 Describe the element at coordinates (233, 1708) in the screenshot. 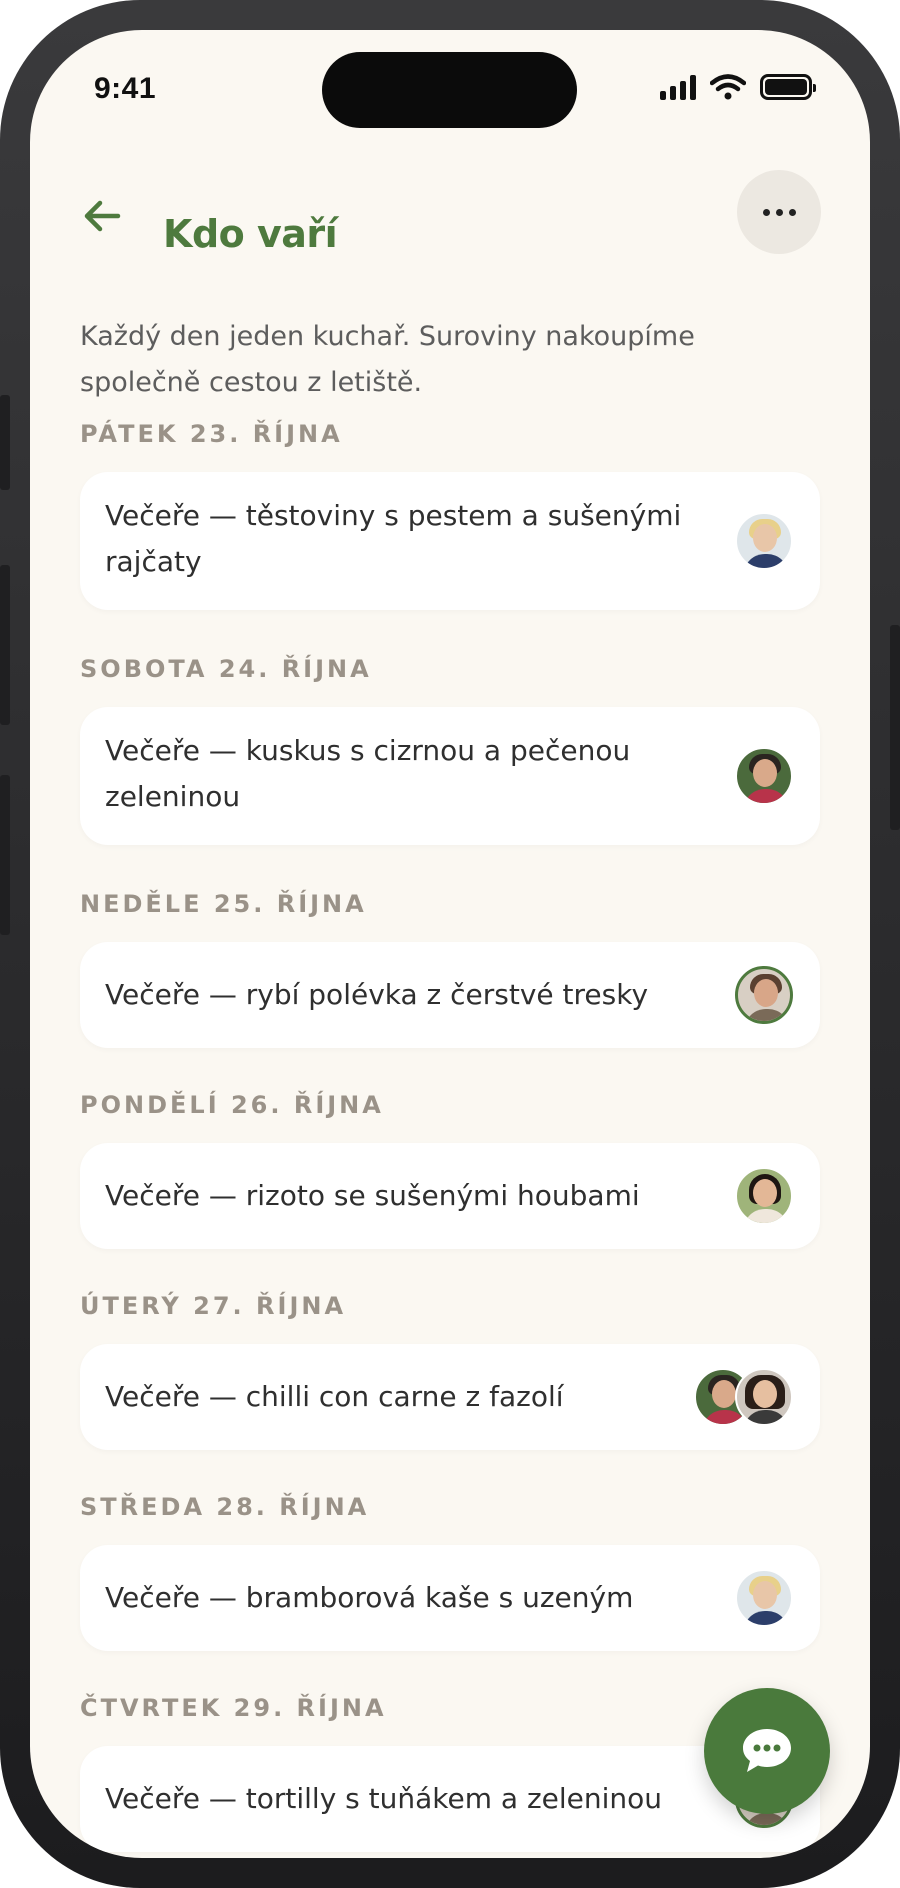

I see `day-label: ČTVRTEK 29. ŘÍJNA` at that location.